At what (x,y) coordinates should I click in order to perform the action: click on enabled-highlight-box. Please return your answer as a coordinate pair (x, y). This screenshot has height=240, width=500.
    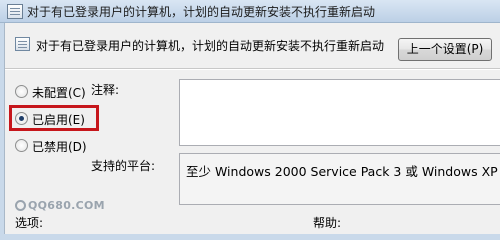
    Looking at the image, I should click on (54, 118).